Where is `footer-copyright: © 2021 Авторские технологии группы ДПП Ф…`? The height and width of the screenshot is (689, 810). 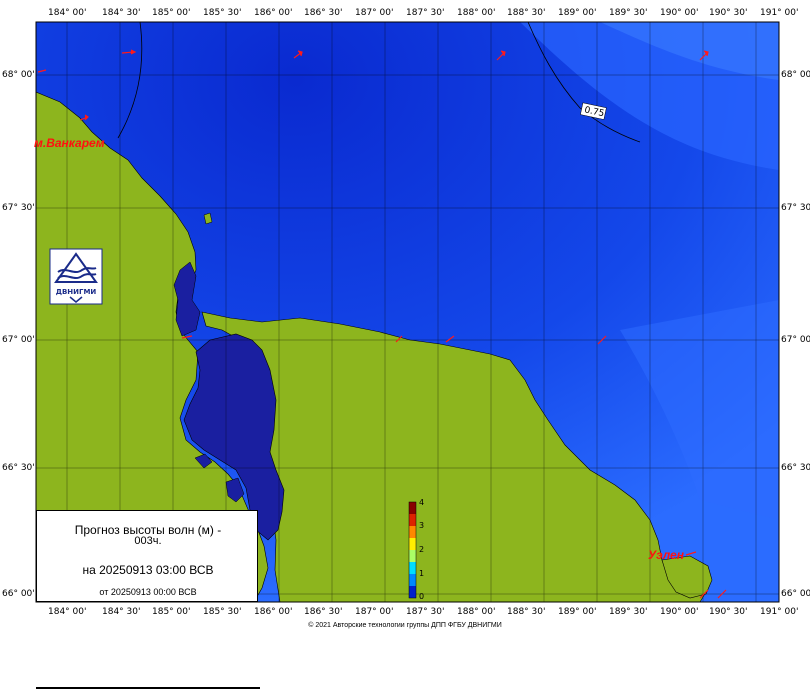 footer-copyright: © 2021 Авторские технологии группы ДПП Ф… is located at coordinates (405, 625).